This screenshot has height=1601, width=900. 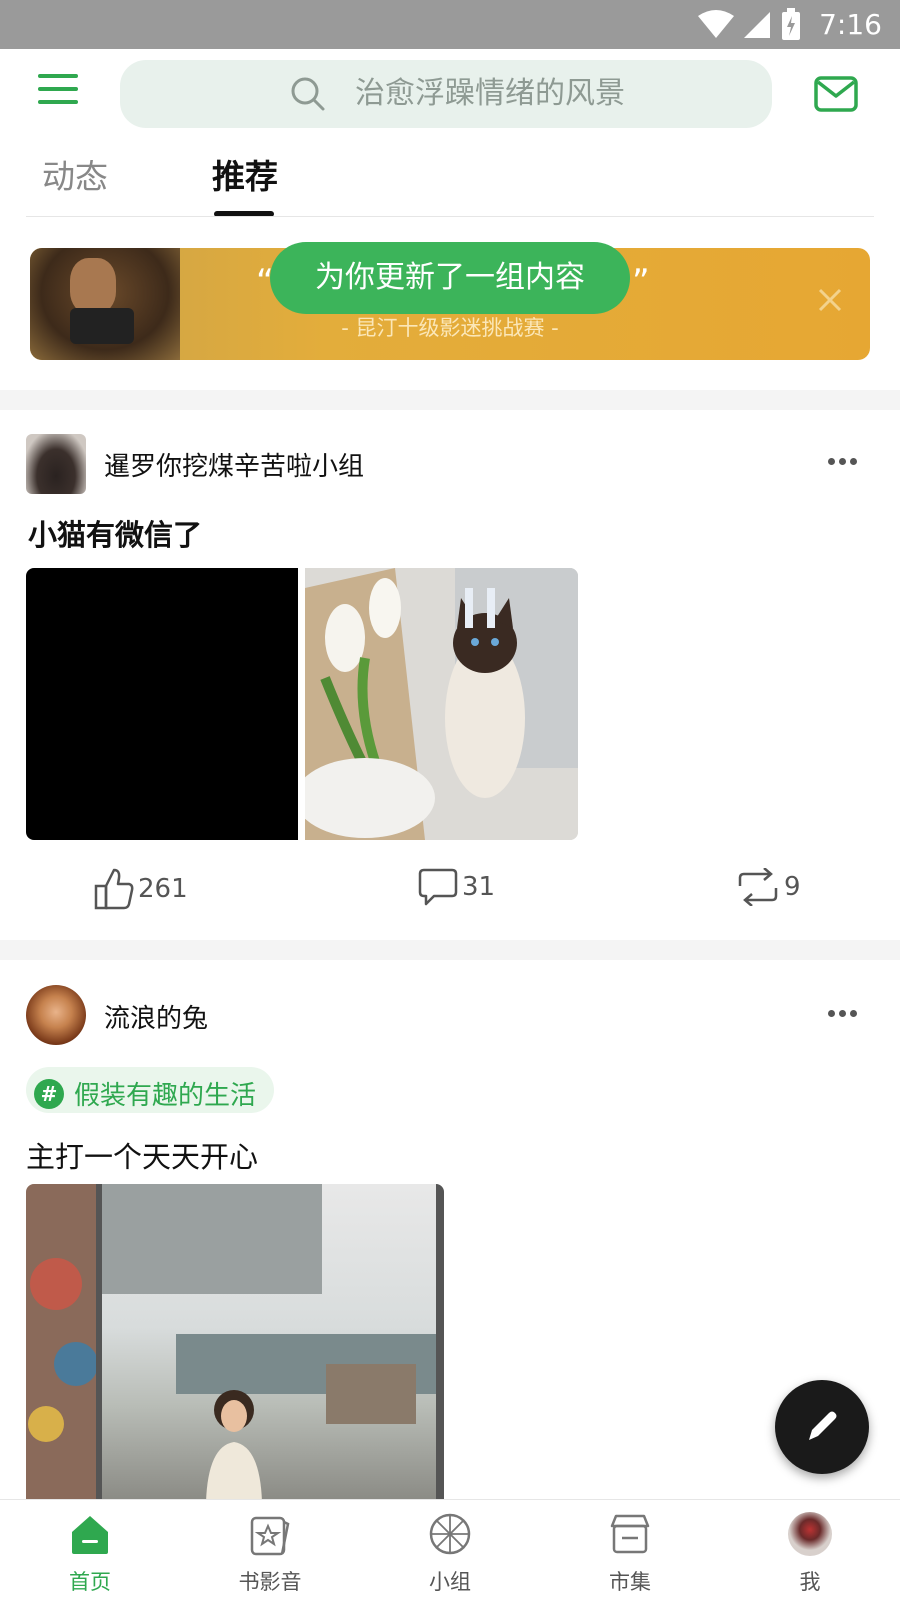 What do you see at coordinates (142, 1155) in the screenshot?
I see `post-title: 主打一个天天开心` at bounding box center [142, 1155].